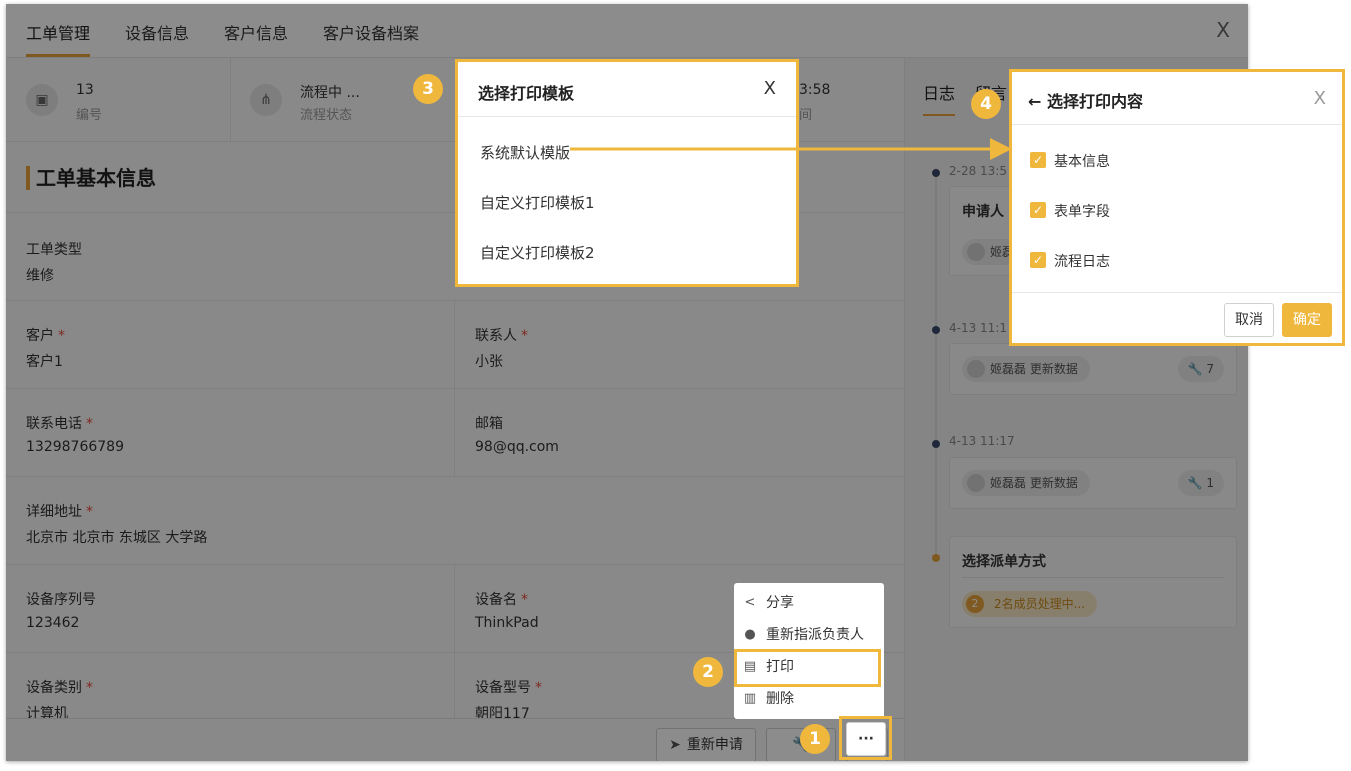 This screenshot has width=1351, height=771. Describe the element at coordinates (807, 668) in the screenshot. I see `print-highlight` at that location.